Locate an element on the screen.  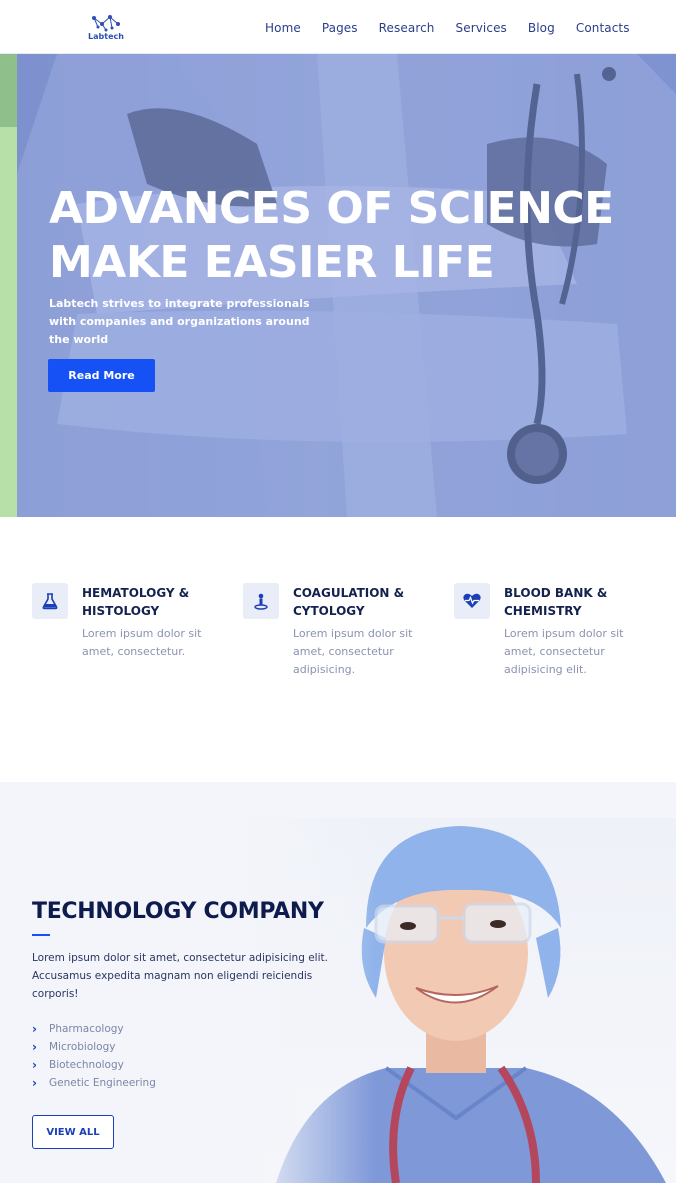
list-item: › Microbiology is located at coordinates (94, 1047).